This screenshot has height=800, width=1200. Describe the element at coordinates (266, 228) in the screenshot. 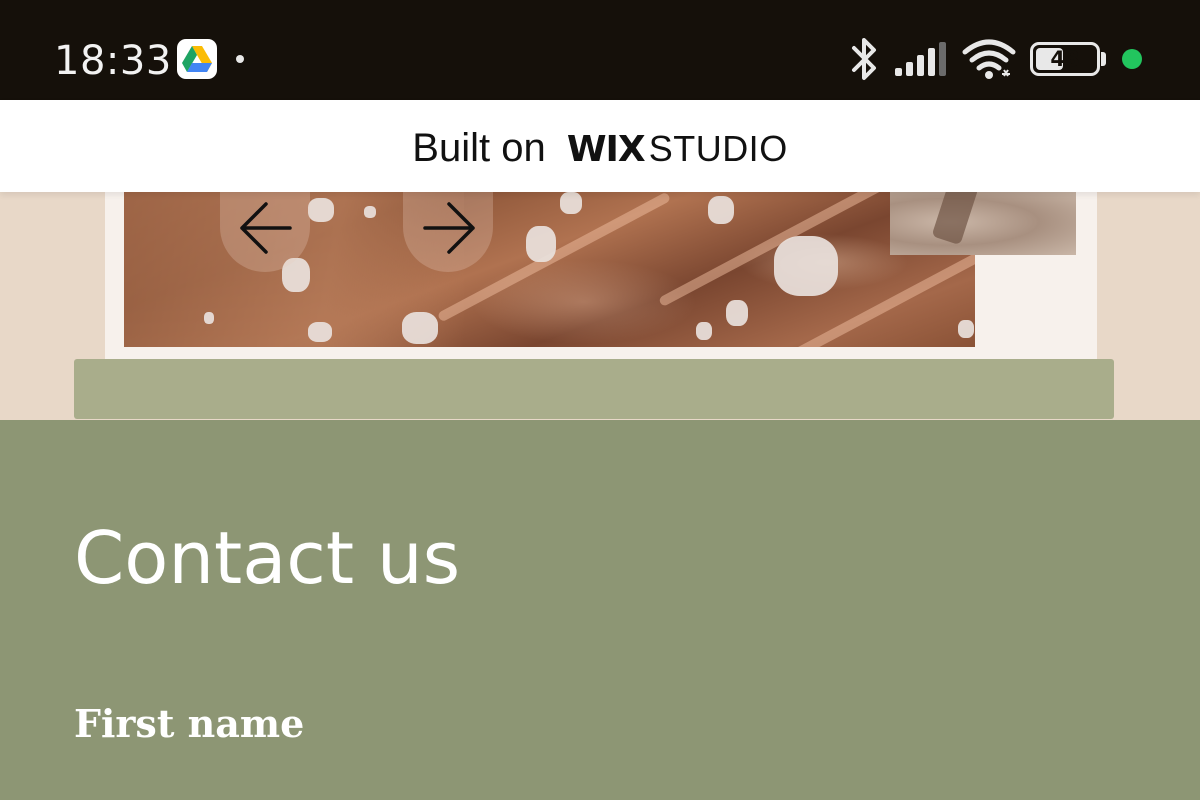

I see `arrow-left-icon` at that location.